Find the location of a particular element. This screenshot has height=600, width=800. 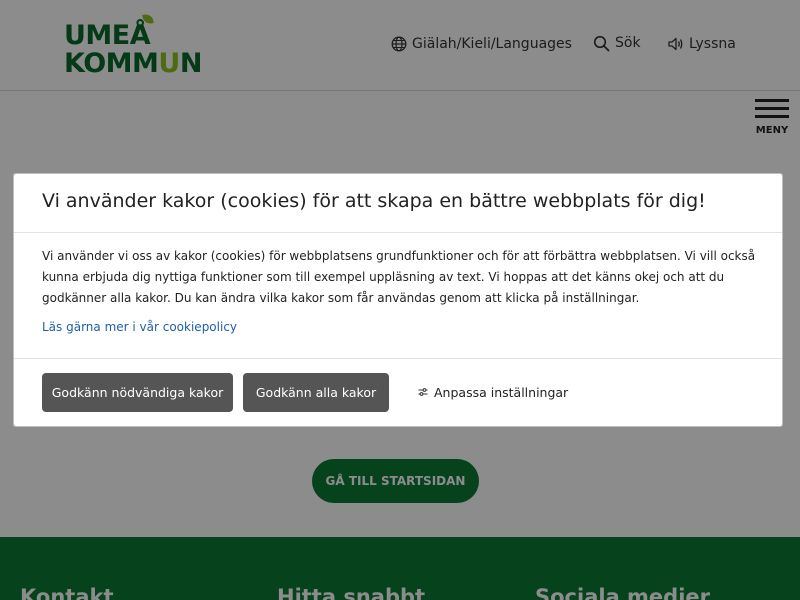

customize-label: Anpassa inställningar is located at coordinates (501, 392).